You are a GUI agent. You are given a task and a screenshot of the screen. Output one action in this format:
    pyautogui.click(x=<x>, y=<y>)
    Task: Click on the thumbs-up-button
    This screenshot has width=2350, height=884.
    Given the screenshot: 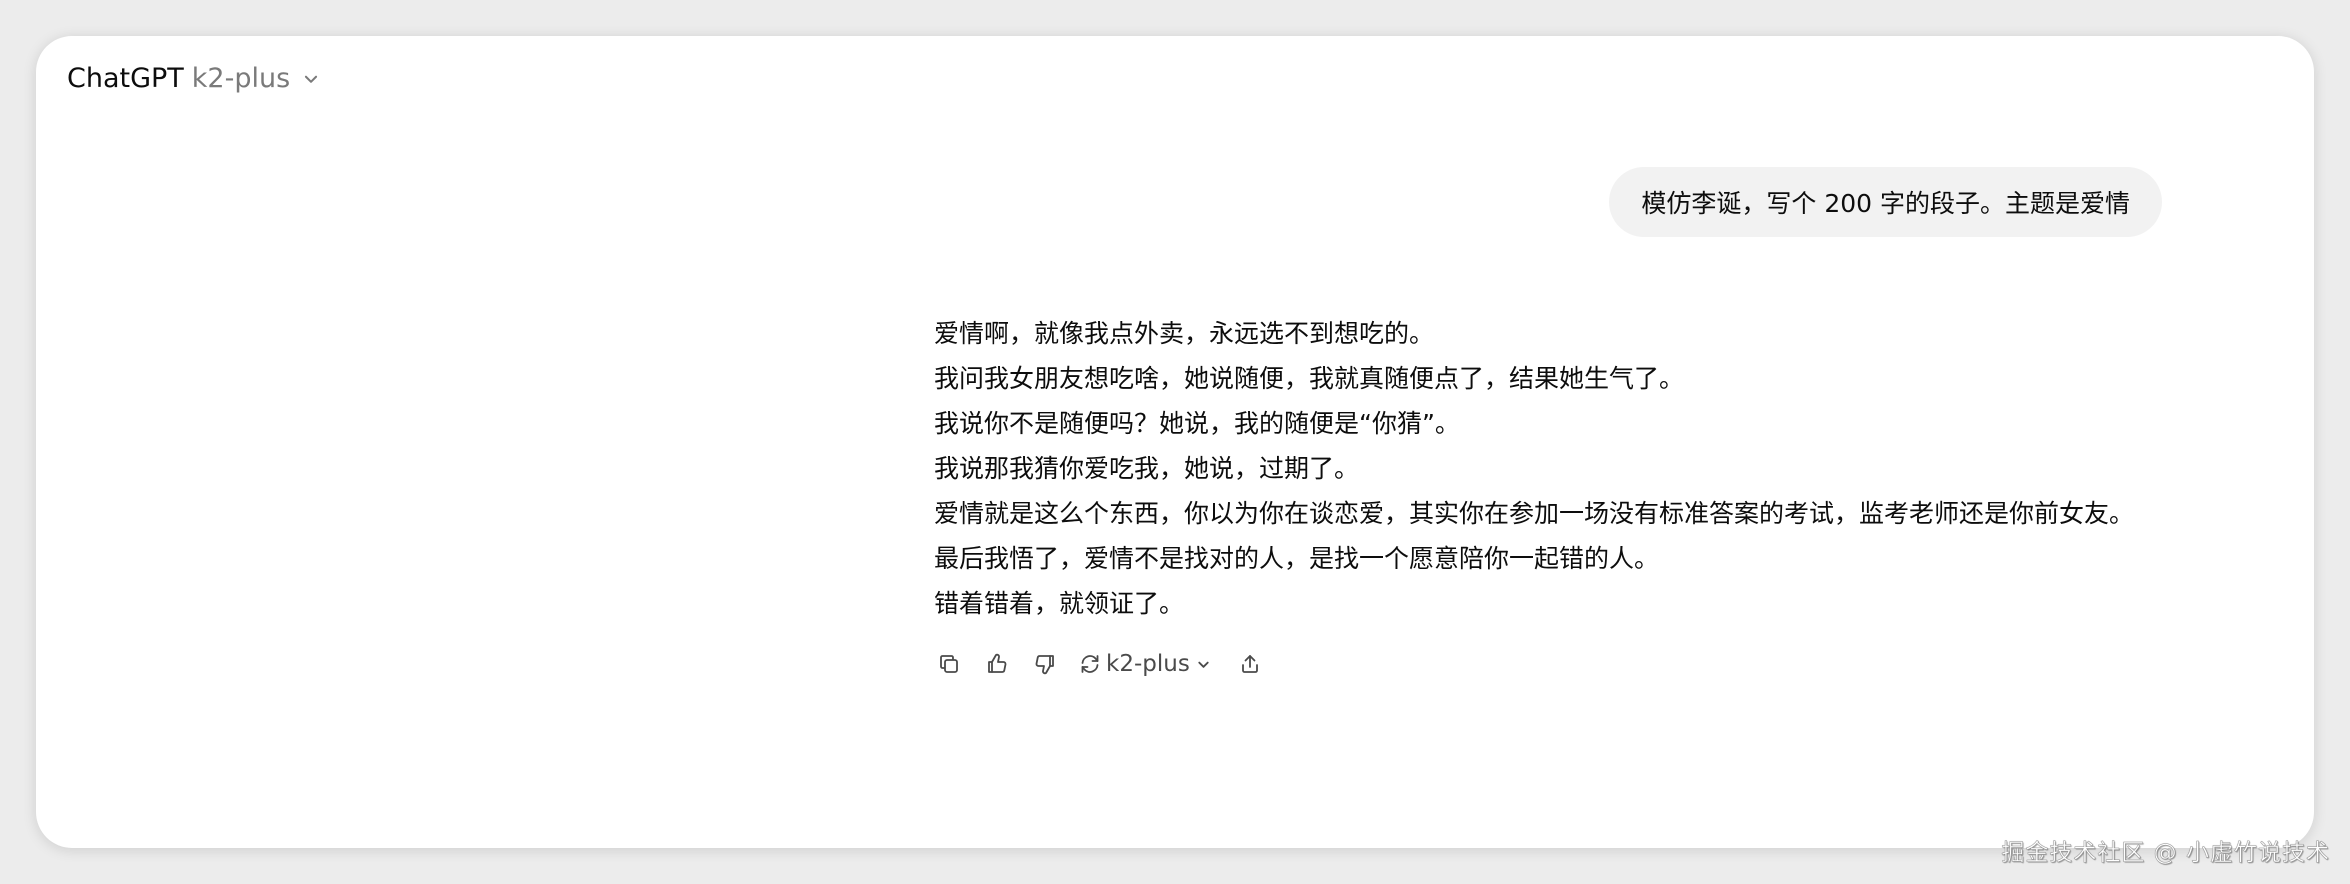 What is the action you would take?
    pyautogui.click(x=997, y=664)
    